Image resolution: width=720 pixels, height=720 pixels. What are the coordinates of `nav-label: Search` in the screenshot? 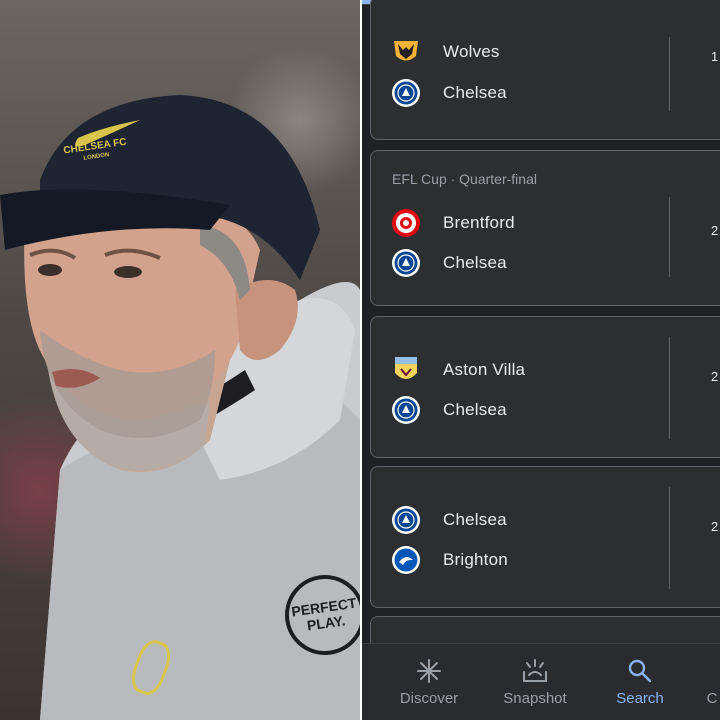 It's located at (640, 698).